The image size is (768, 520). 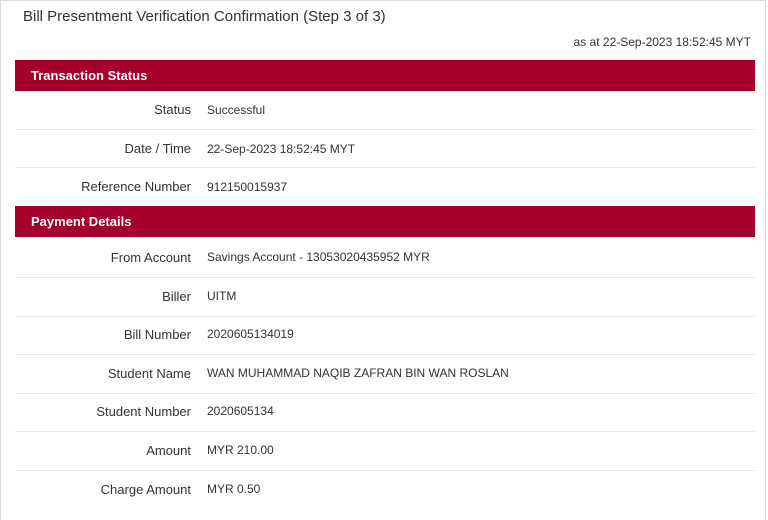 I want to click on student-number-row: Student Number 2020605134, so click(x=385, y=413).